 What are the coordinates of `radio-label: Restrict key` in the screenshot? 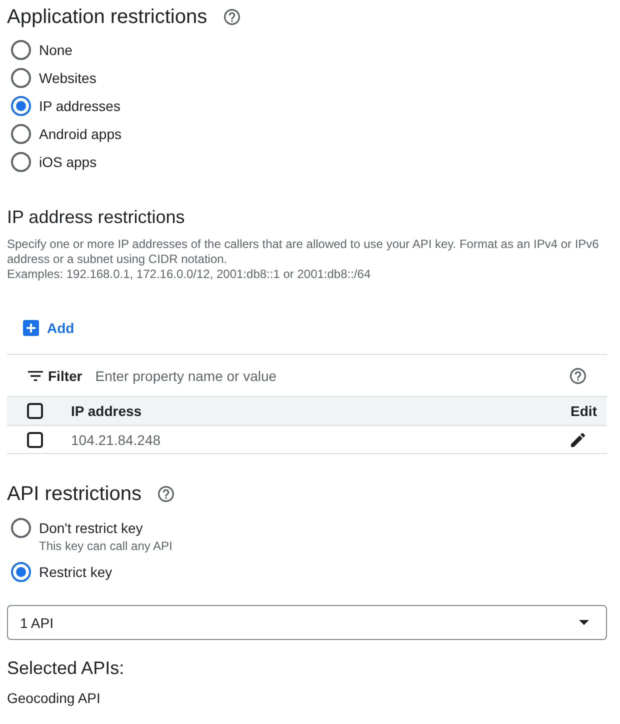 It's located at (75, 572).